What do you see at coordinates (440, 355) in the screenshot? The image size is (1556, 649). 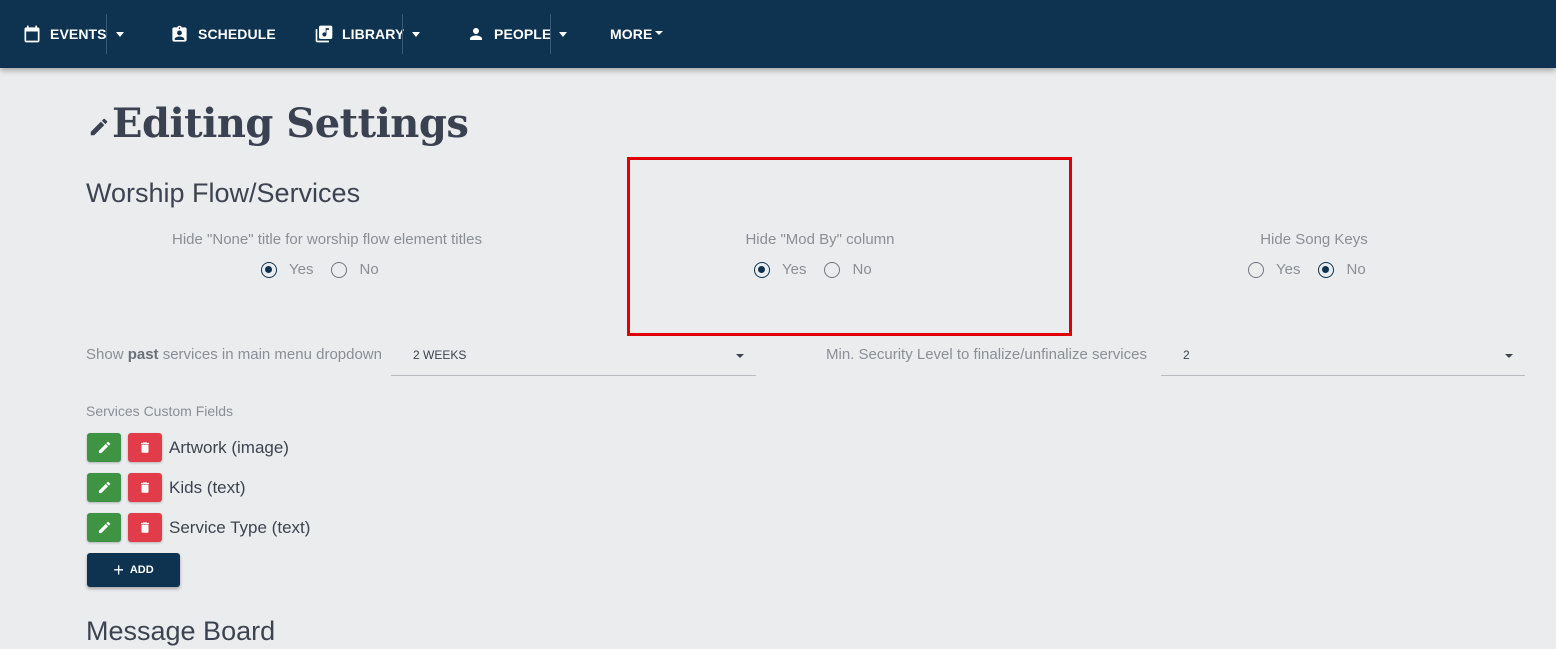 I see `past-services-value: 2 WEEKS` at bounding box center [440, 355].